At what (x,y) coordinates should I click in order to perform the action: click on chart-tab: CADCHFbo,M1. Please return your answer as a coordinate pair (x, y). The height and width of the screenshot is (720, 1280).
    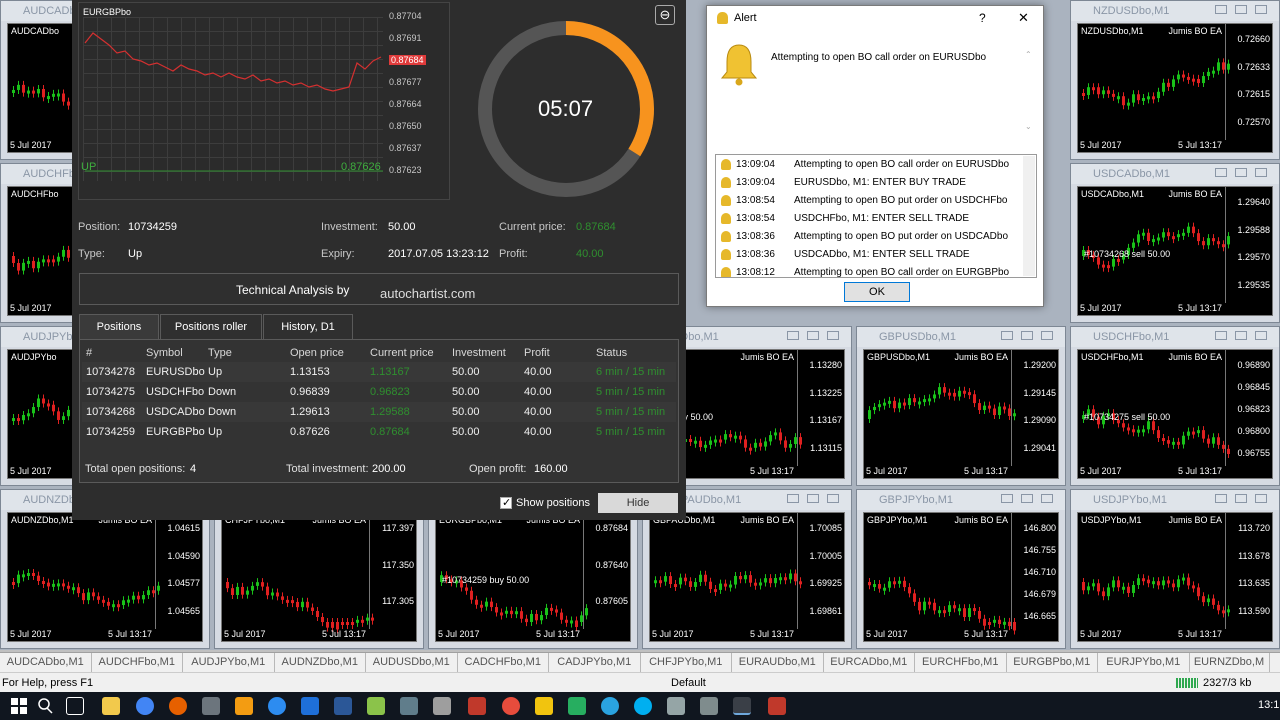
    Looking at the image, I should click on (503, 662).